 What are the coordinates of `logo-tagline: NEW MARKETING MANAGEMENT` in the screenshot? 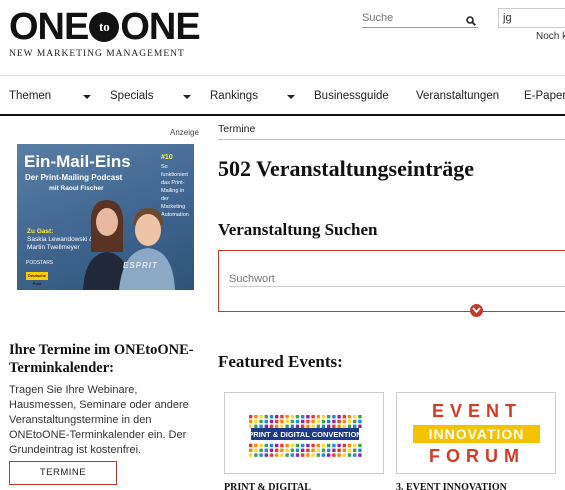 It's located at (97, 54).